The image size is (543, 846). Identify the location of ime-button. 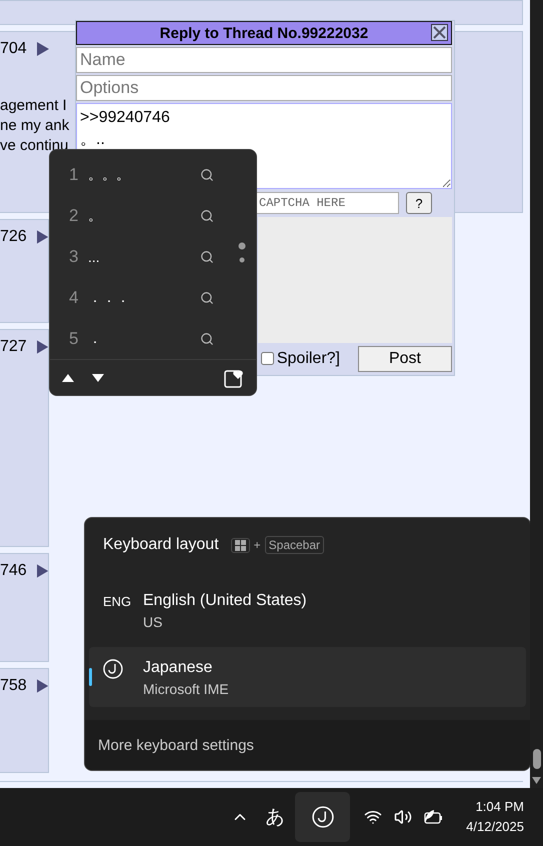
(322, 817).